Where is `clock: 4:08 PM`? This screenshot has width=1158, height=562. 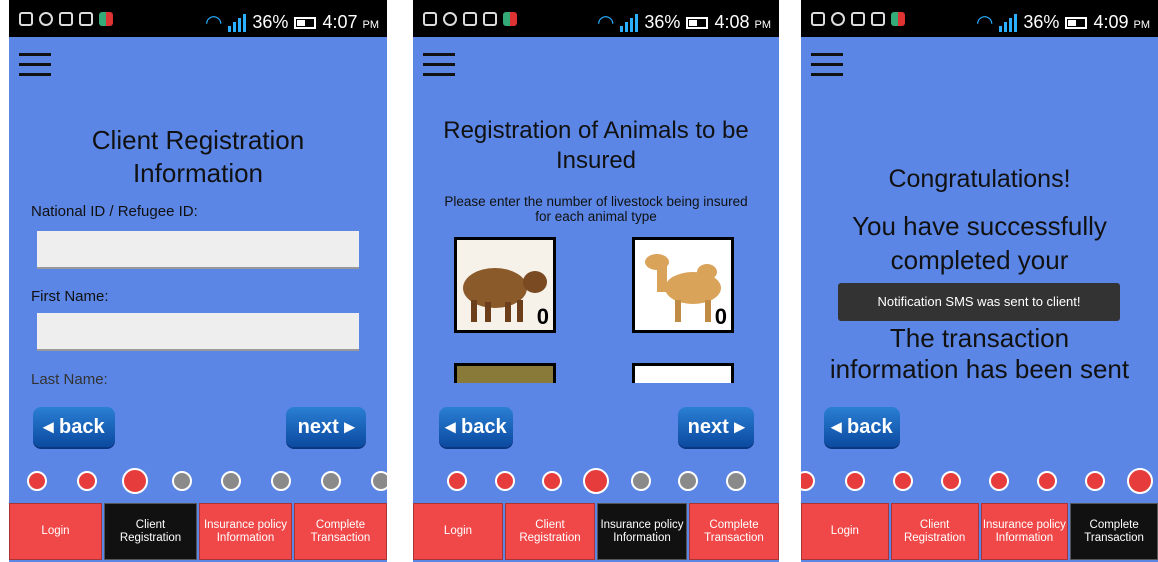 clock: 4:08 PM is located at coordinates (742, 22).